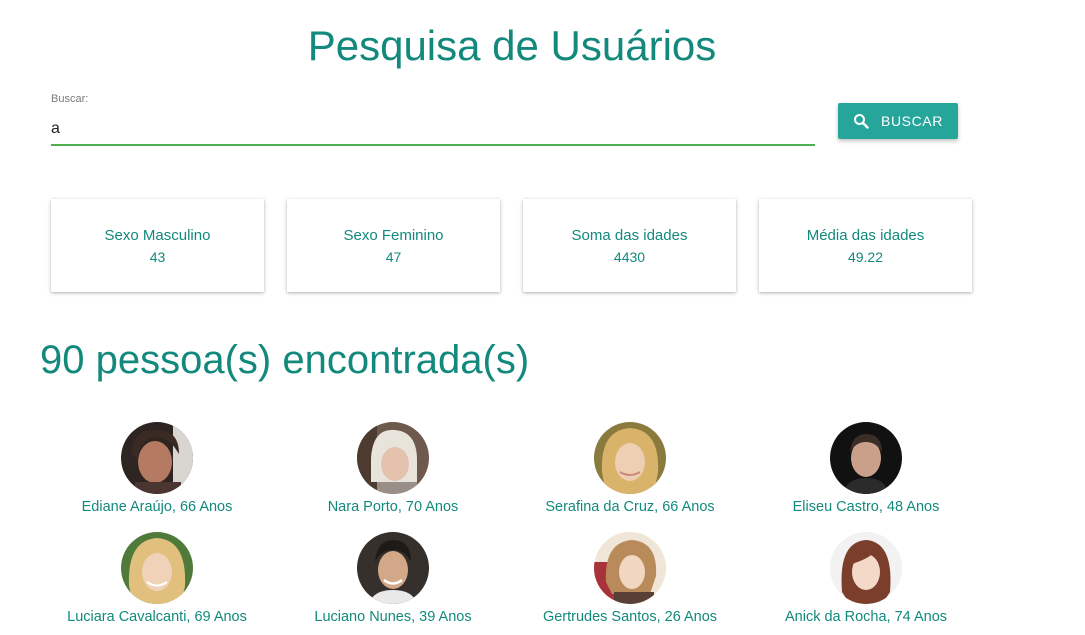  What do you see at coordinates (157, 257) in the screenshot?
I see `stat-value: 43` at bounding box center [157, 257].